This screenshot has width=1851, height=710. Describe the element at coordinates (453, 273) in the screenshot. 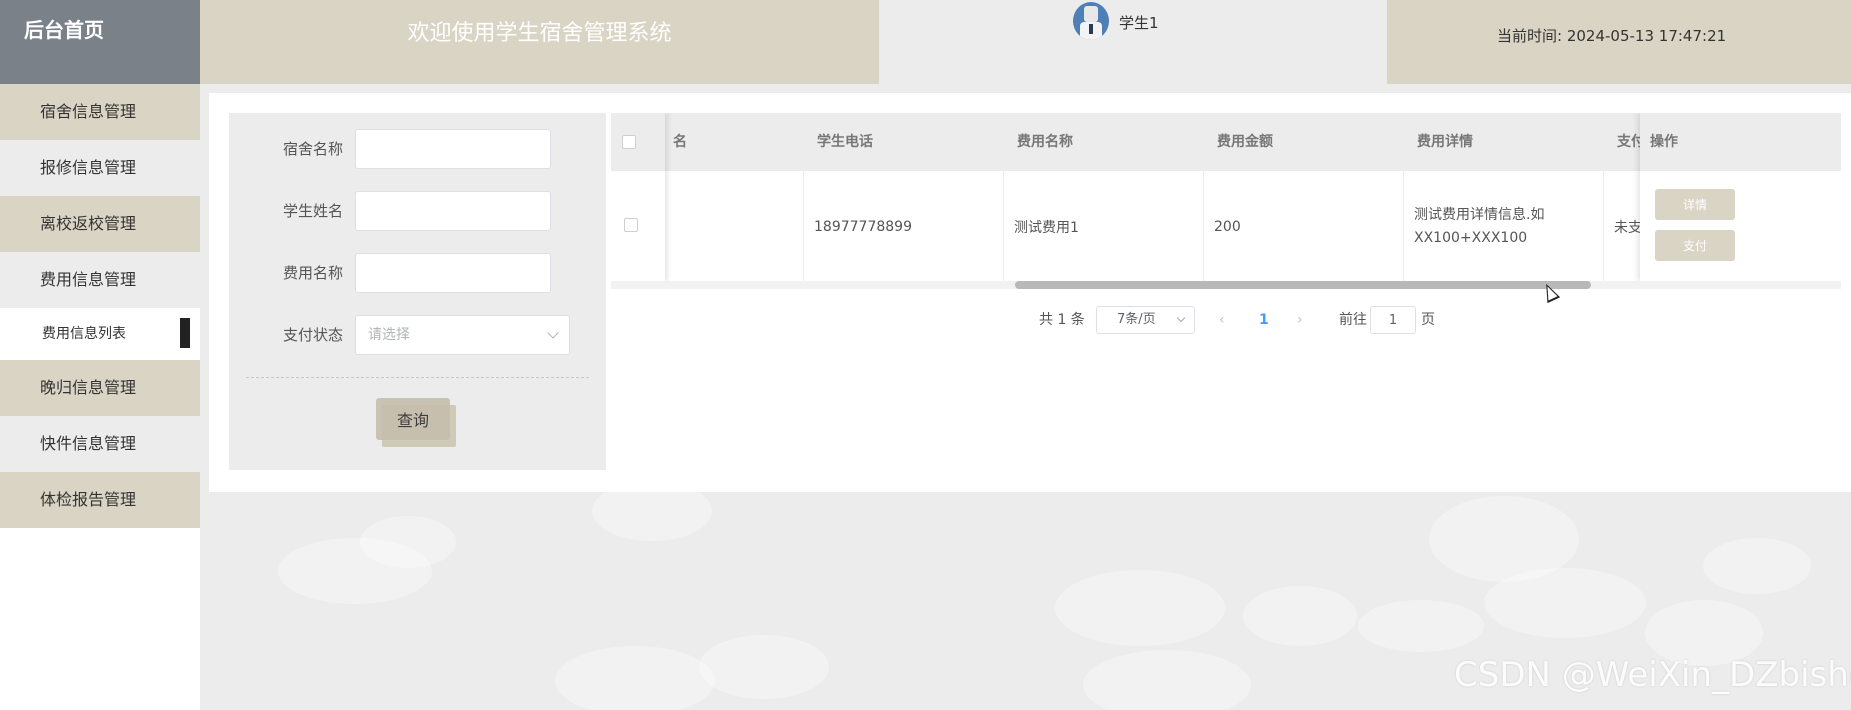

I see `fee-name-input` at that location.